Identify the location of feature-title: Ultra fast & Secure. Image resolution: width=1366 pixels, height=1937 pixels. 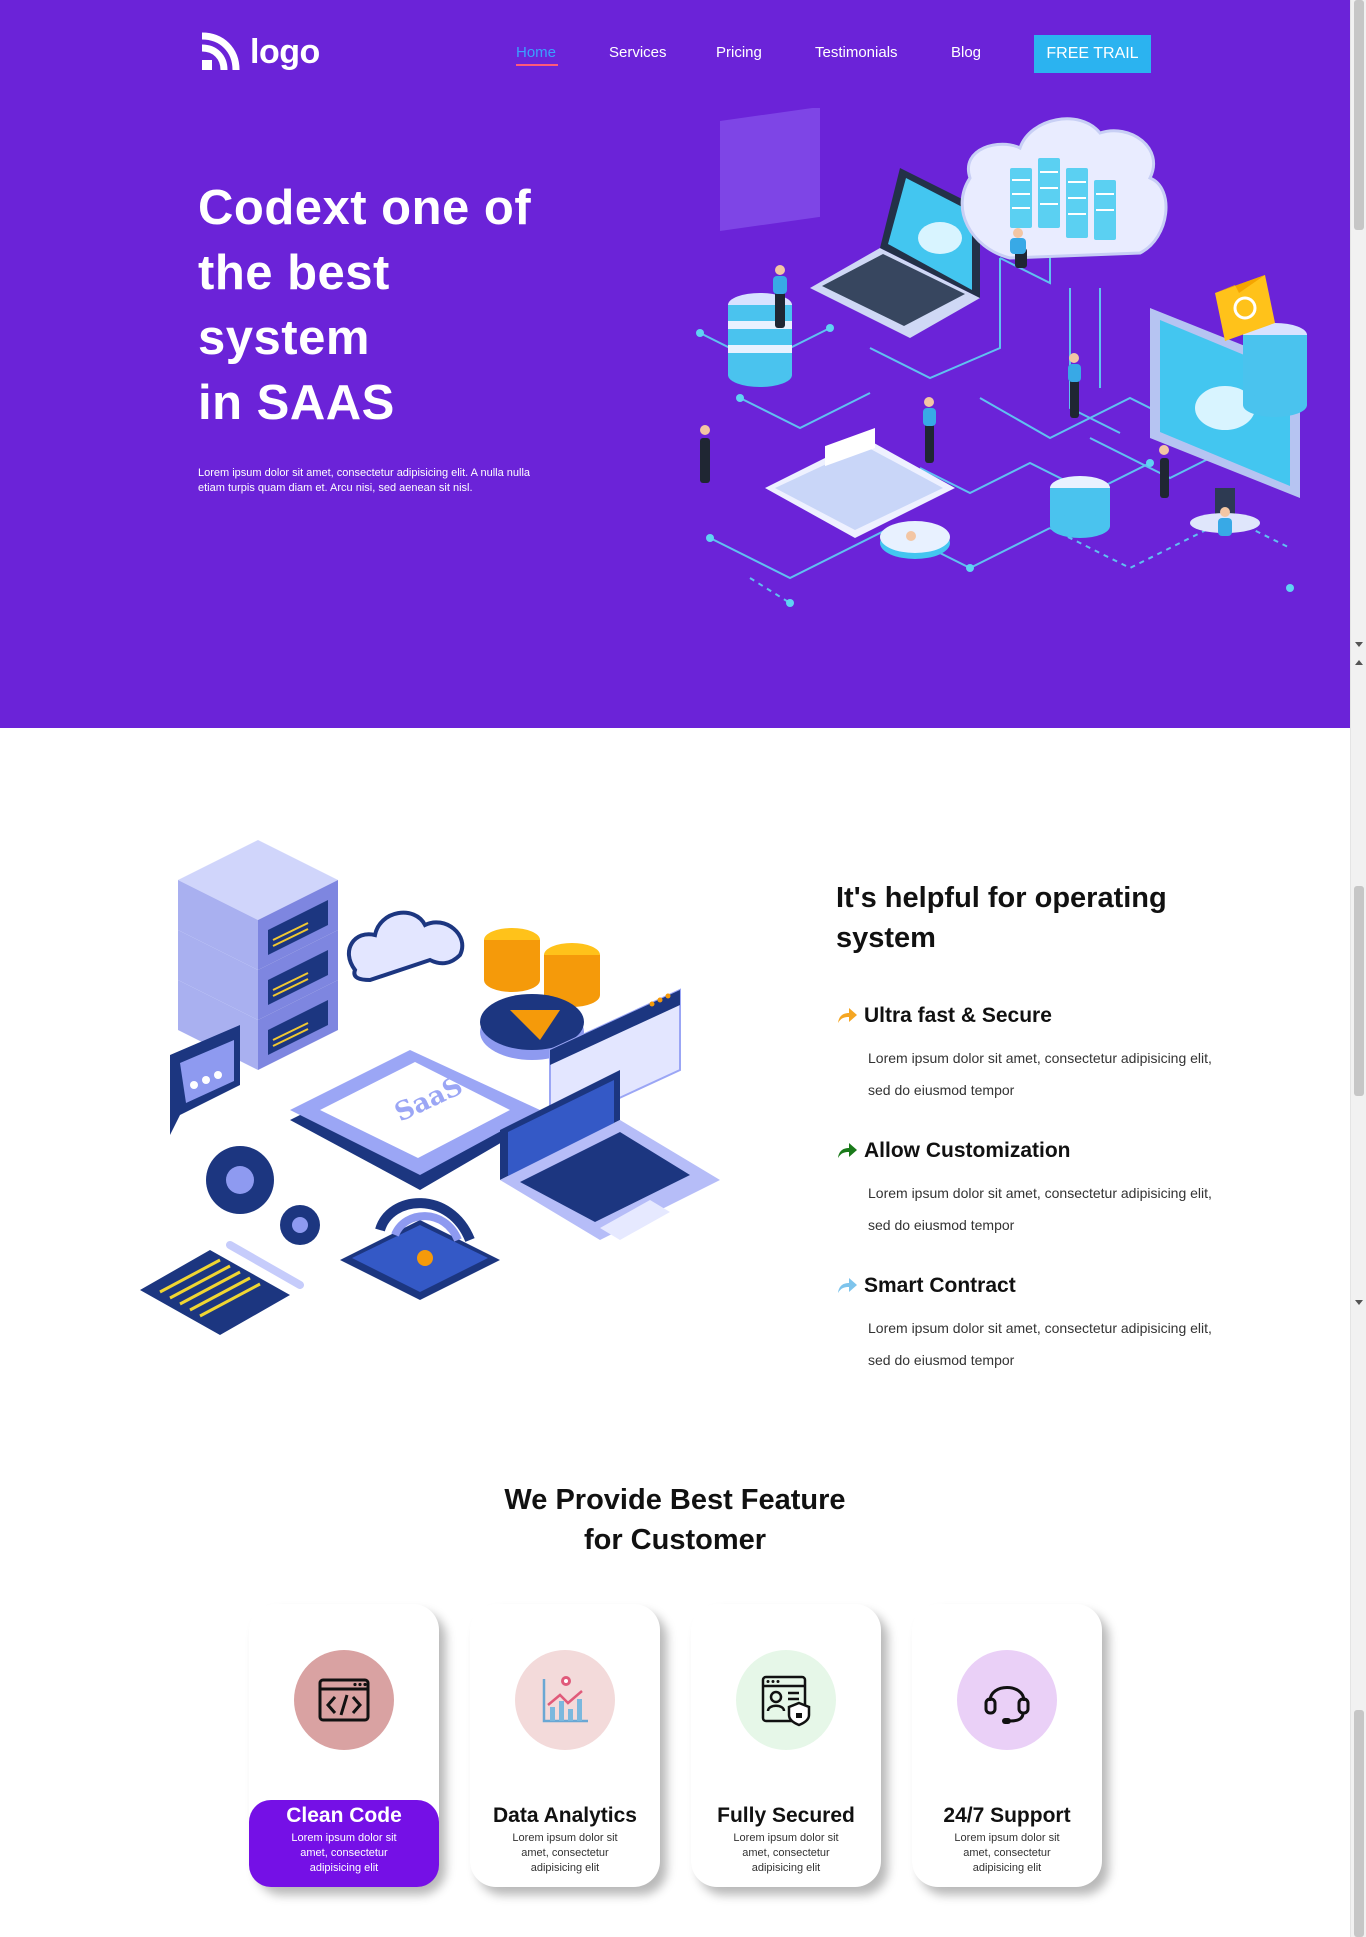
(958, 1015).